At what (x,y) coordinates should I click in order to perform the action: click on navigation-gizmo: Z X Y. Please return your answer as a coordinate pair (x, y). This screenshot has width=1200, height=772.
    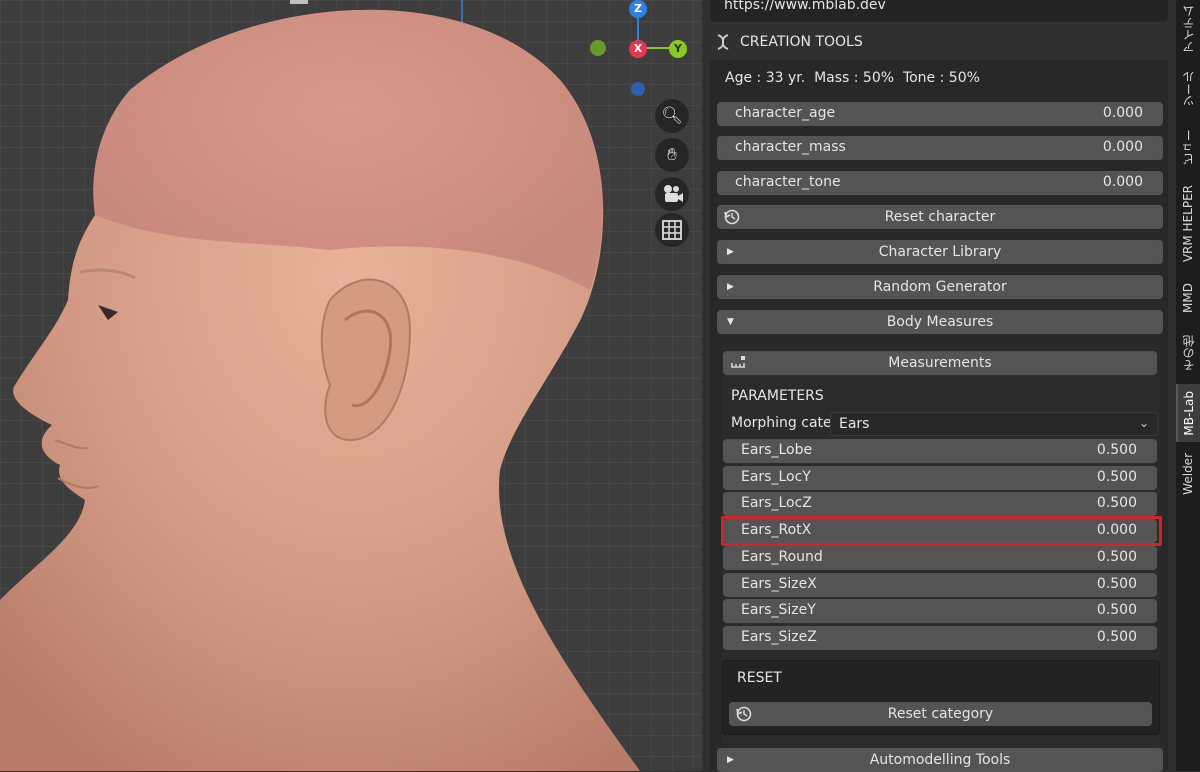
    Looking at the image, I should click on (640, 50).